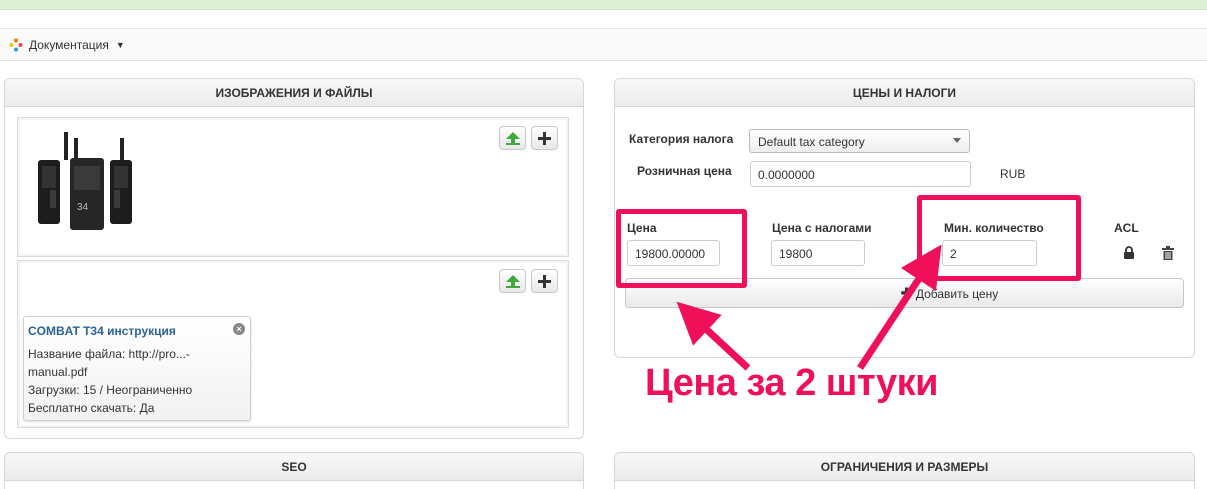 The height and width of the screenshot is (489, 1207). What do you see at coordinates (1129, 252) in the screenshot?
I see `lock-icon` at bounding box center [1129, 252].